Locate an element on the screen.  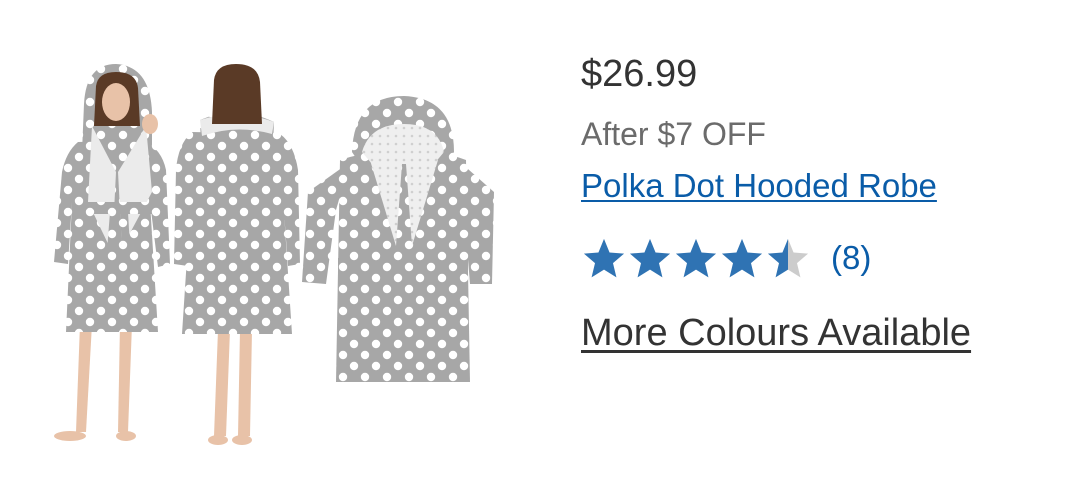
rating-row: (8) is located at coordinates (726, 258).